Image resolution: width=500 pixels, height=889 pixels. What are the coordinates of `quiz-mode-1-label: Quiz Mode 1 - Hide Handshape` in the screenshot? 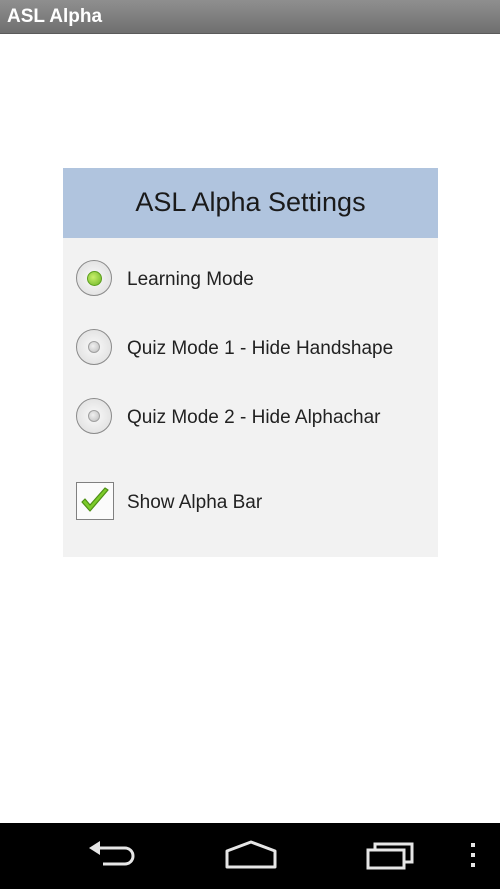 It's located at (260, 348).